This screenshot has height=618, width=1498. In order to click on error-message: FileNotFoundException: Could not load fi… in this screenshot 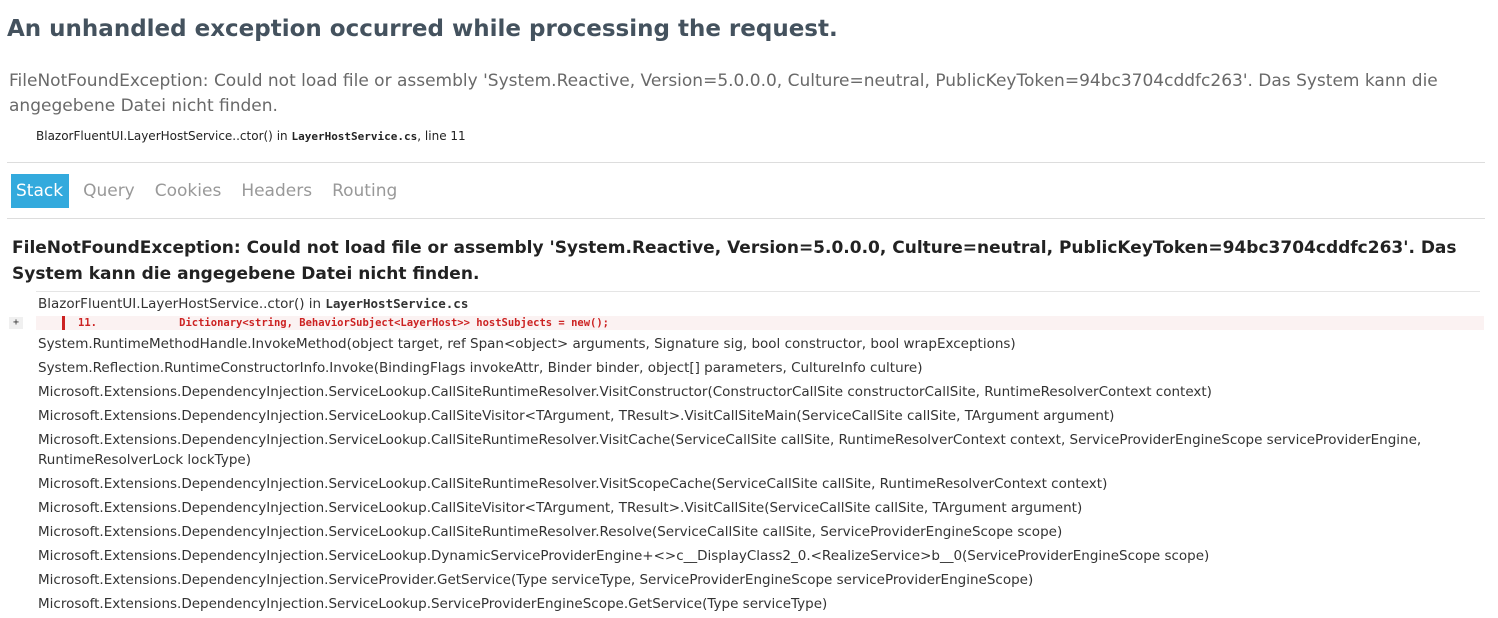, I will do `click(723, 93)`.